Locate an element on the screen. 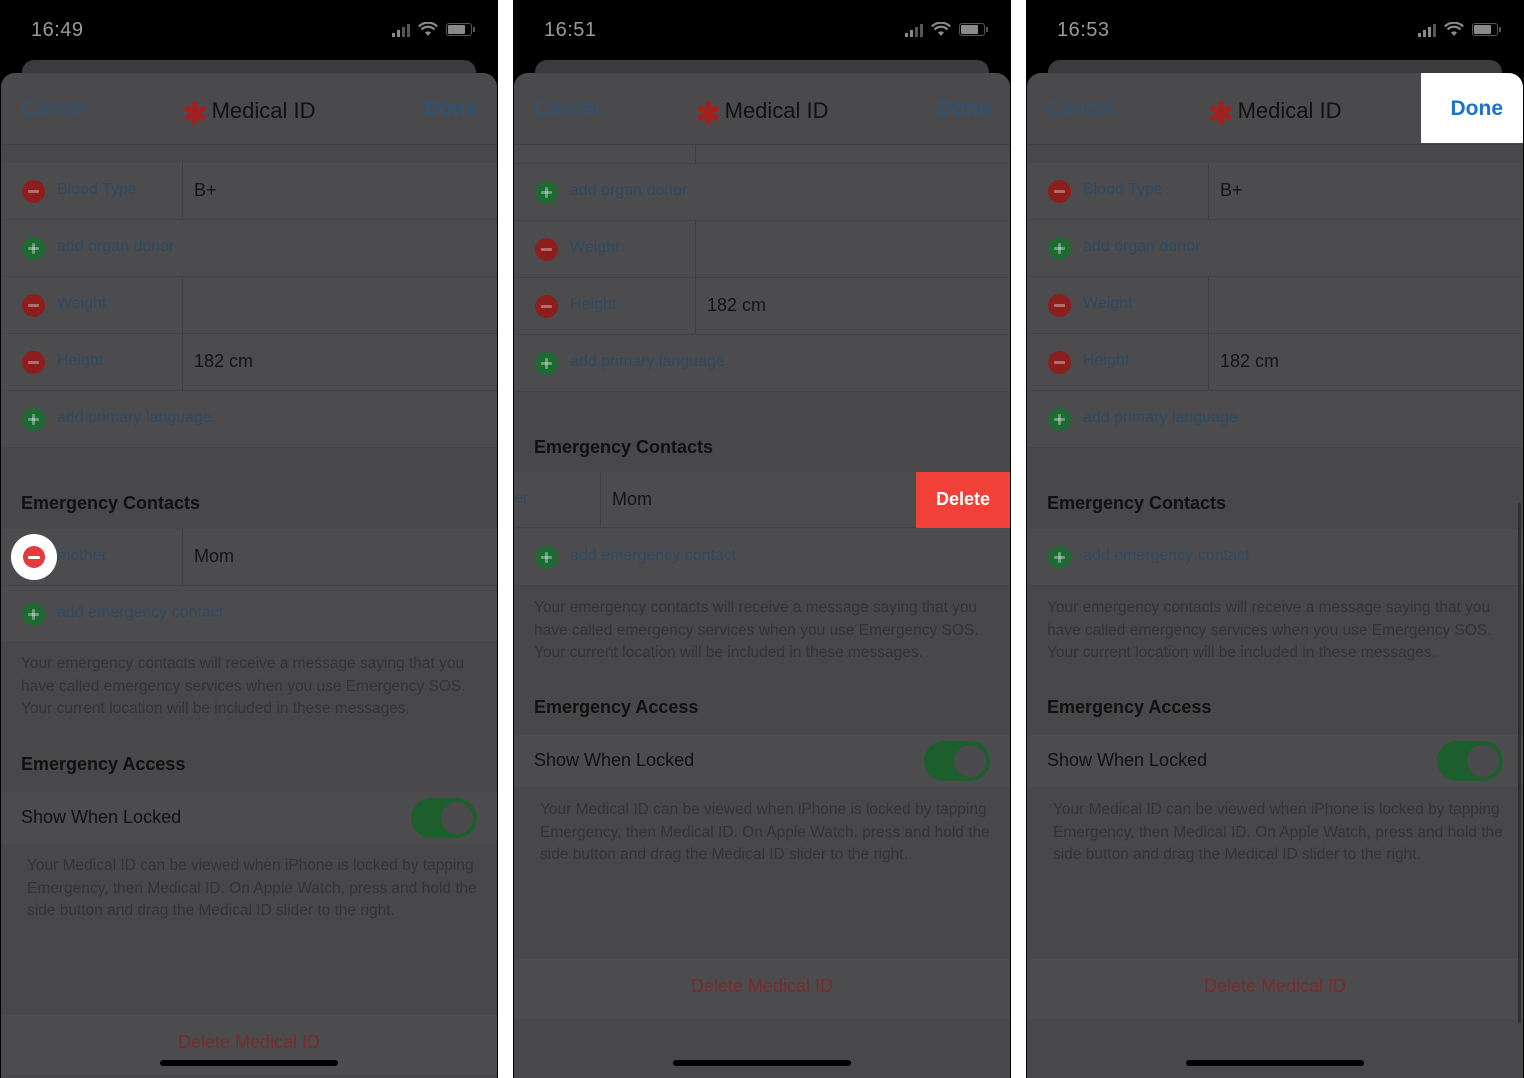 Image resolution: width=1524 pixels, height=1078 pixels. swipe-delete-label: Delete is located at coordinates (963, 499).